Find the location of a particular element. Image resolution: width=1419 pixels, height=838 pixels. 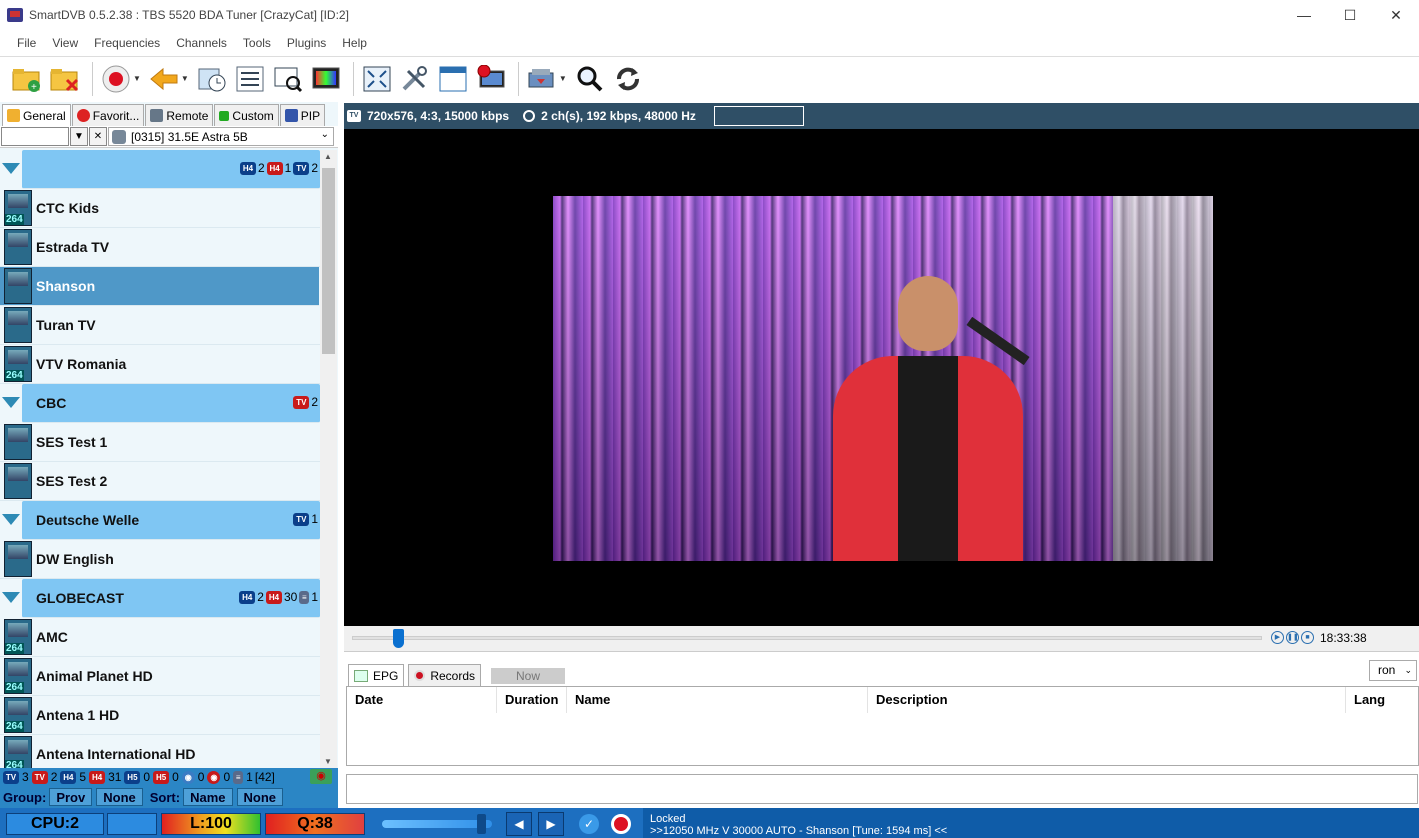

menu-plugins: Plugins is located at coordinates (306, 43).